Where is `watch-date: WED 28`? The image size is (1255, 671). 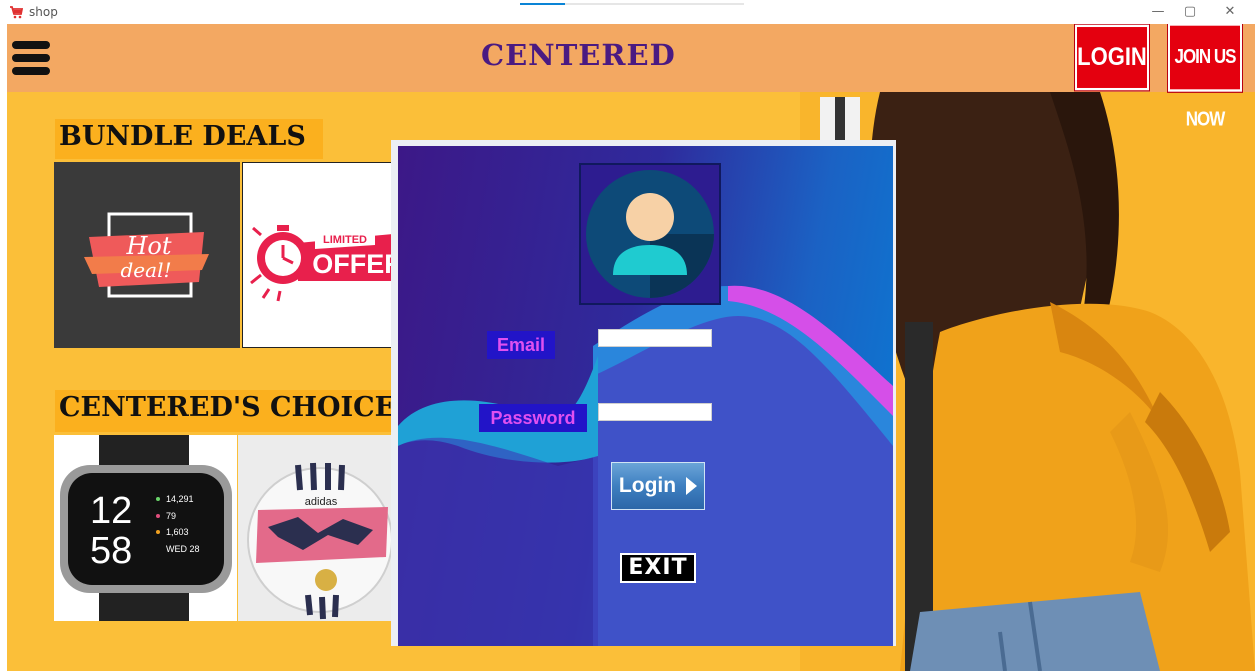 watch-date: WED 28 is located at coordinates (183, 549).